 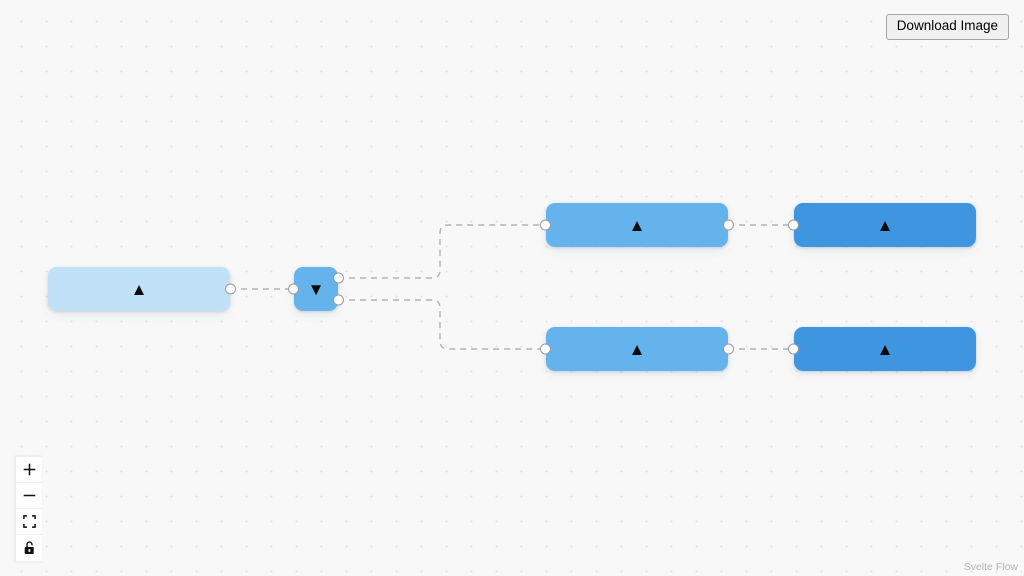 I want to click on fit-view-icon, so click(x=29, y=521).